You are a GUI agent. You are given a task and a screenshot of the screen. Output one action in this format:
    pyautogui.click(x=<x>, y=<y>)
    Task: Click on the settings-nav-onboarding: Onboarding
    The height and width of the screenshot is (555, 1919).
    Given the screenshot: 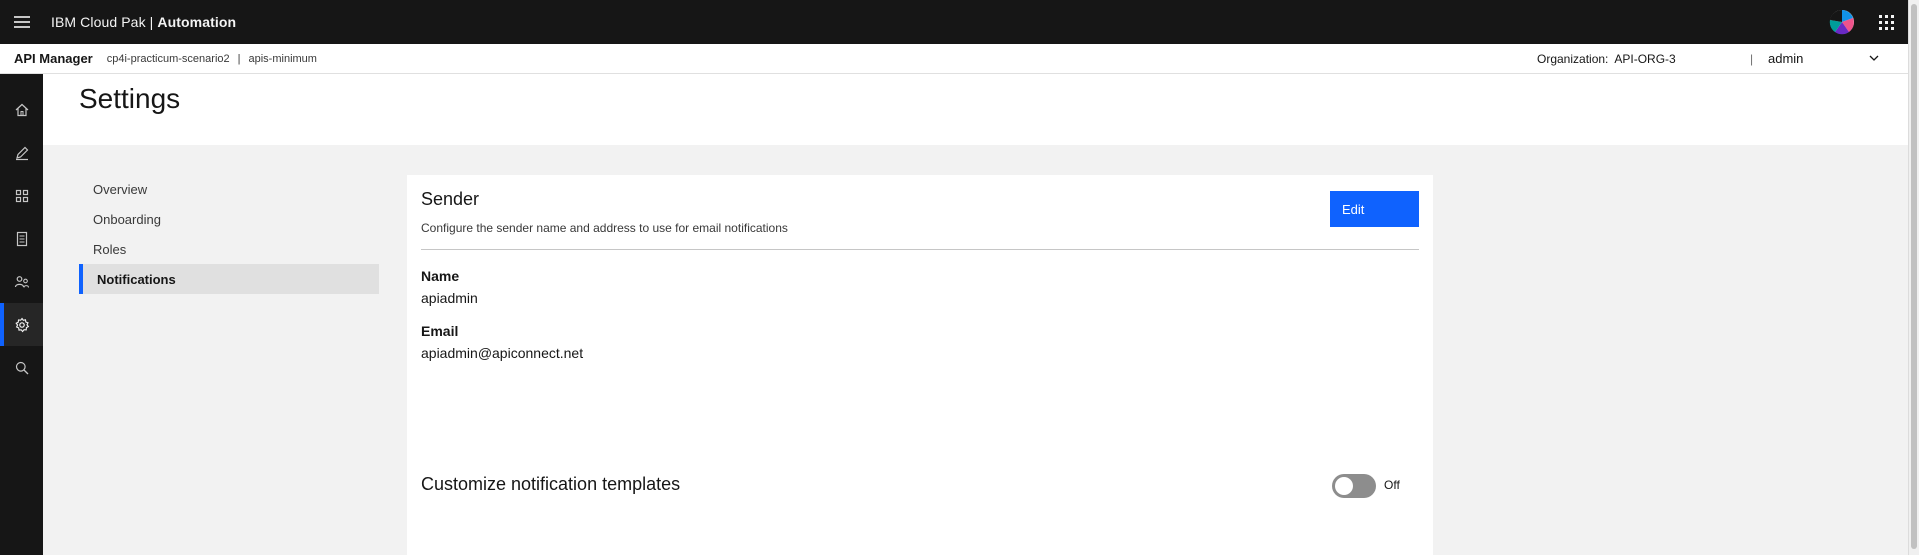 What is the action you would take?
    pyautogui.click(x=229, y=219)
    